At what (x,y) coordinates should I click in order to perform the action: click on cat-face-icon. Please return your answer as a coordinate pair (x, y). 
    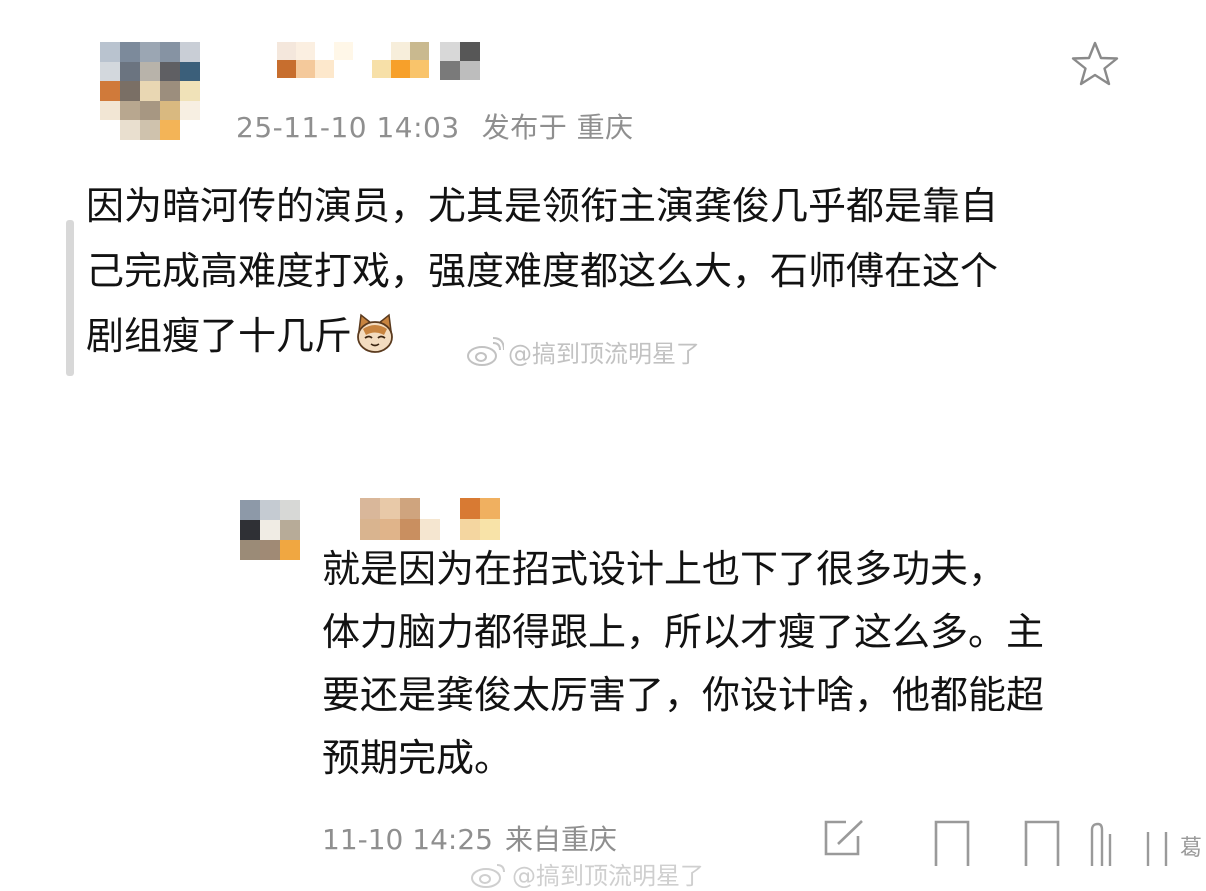
    Looking at the image, I should click on (375, 333).